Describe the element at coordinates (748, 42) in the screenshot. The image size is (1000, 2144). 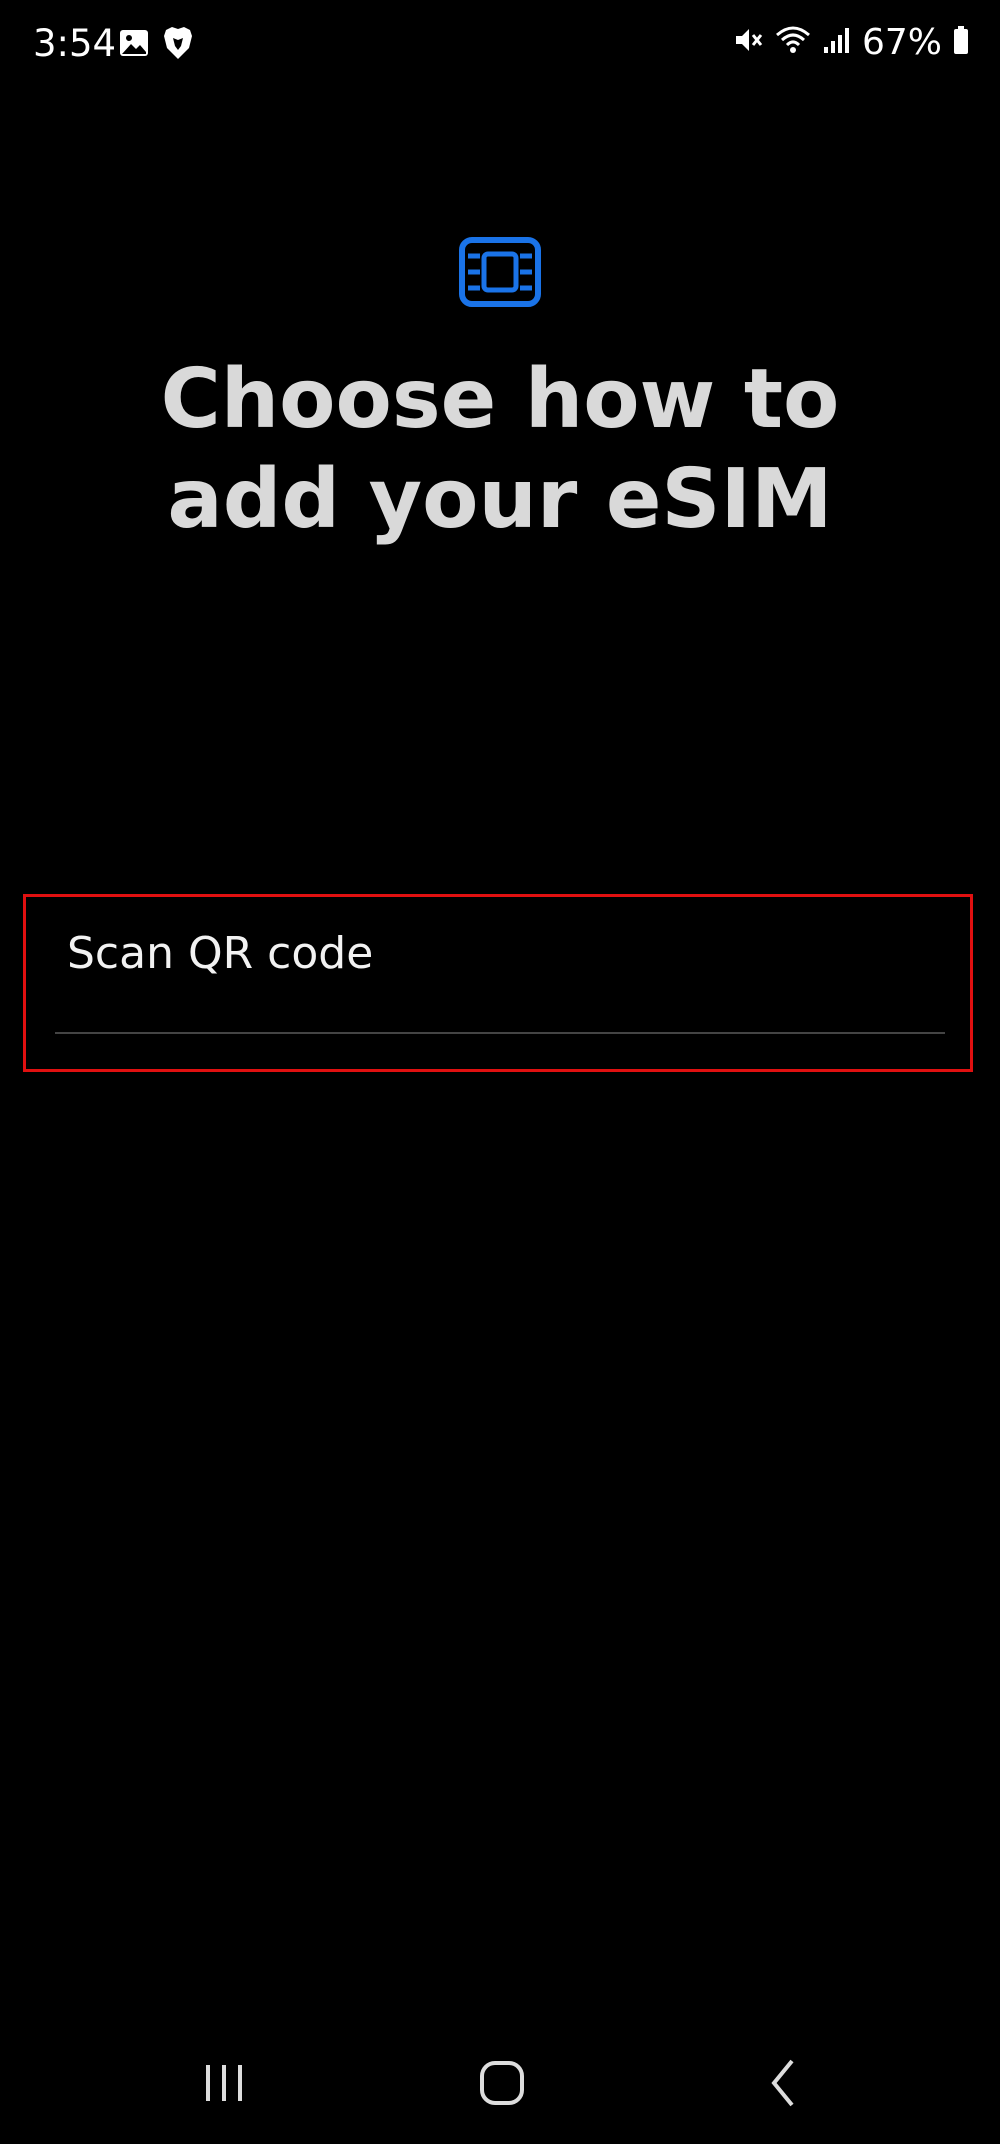
I see `mute-icon` at that location.